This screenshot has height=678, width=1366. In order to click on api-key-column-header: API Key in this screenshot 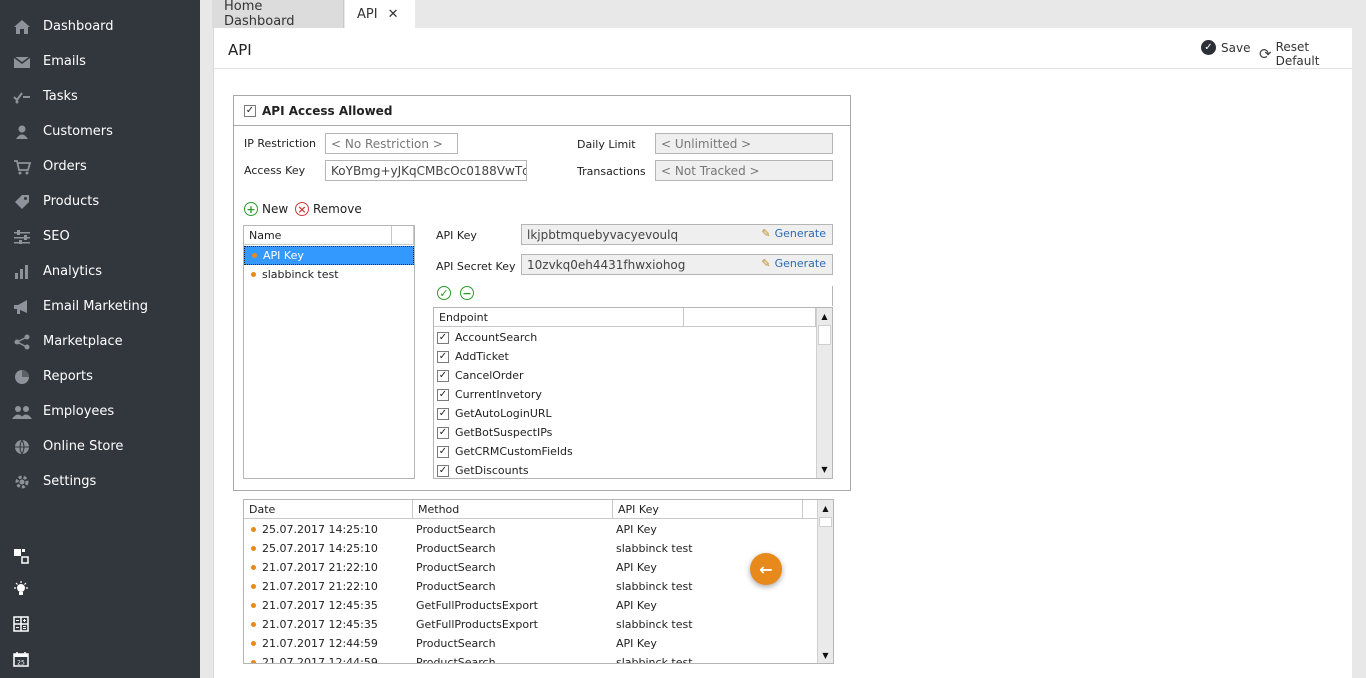, I will do `click(708, 509)`.